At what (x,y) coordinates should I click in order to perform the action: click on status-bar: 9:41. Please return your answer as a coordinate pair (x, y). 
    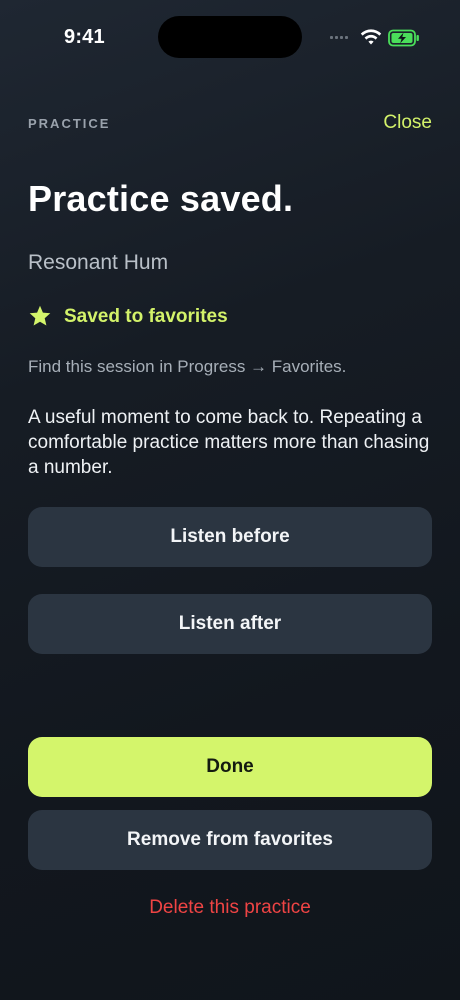
    Looking at the image, I should click on (230, 38).